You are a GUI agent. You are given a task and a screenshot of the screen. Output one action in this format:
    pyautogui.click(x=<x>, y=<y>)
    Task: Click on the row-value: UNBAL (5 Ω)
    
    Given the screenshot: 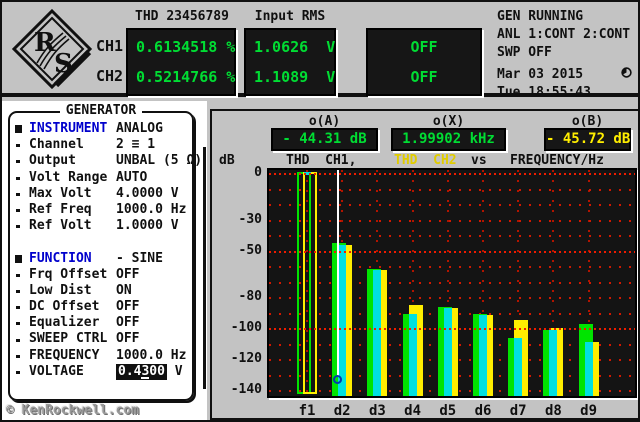 What is the action you would take?
    pyautogui.click(x=159, y=161)
    